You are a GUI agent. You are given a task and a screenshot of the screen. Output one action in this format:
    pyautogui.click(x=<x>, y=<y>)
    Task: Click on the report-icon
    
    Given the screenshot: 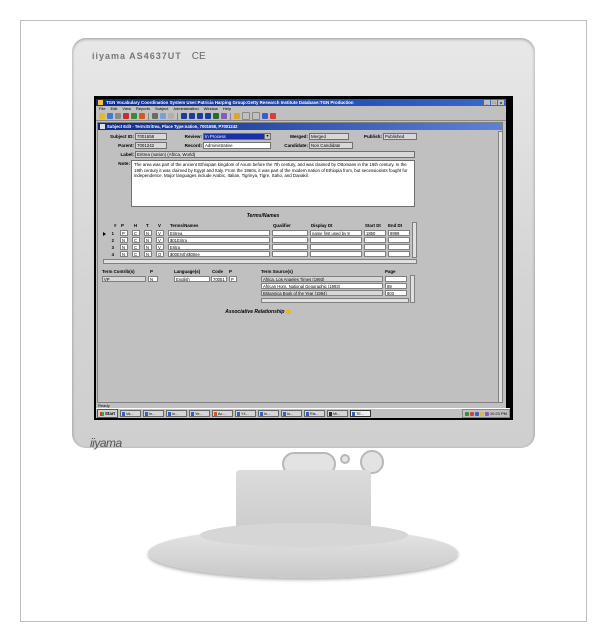 What is the action you would take?
    pyautogui.click(x=224, y=116)
    